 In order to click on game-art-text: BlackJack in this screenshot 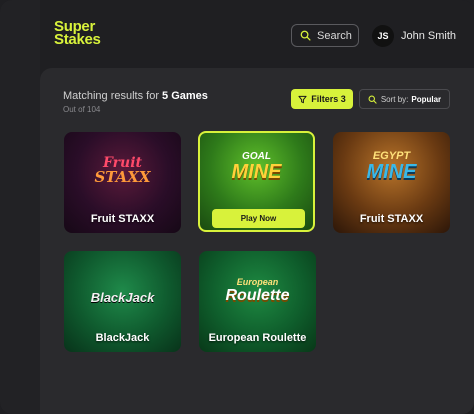, I will do `click(122, 297)`.